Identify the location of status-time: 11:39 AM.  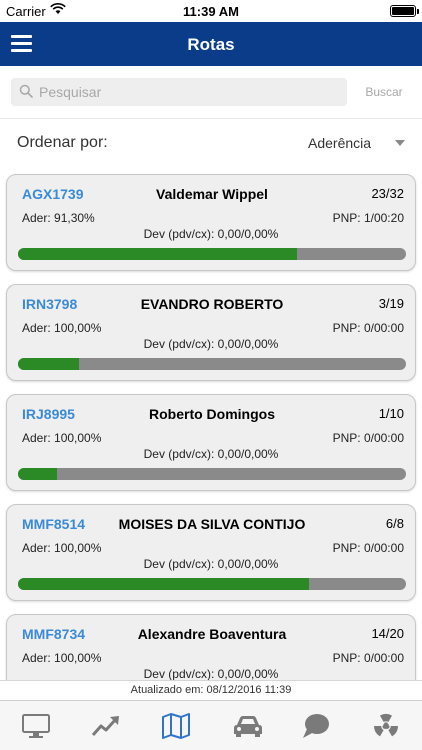
(211, 11).